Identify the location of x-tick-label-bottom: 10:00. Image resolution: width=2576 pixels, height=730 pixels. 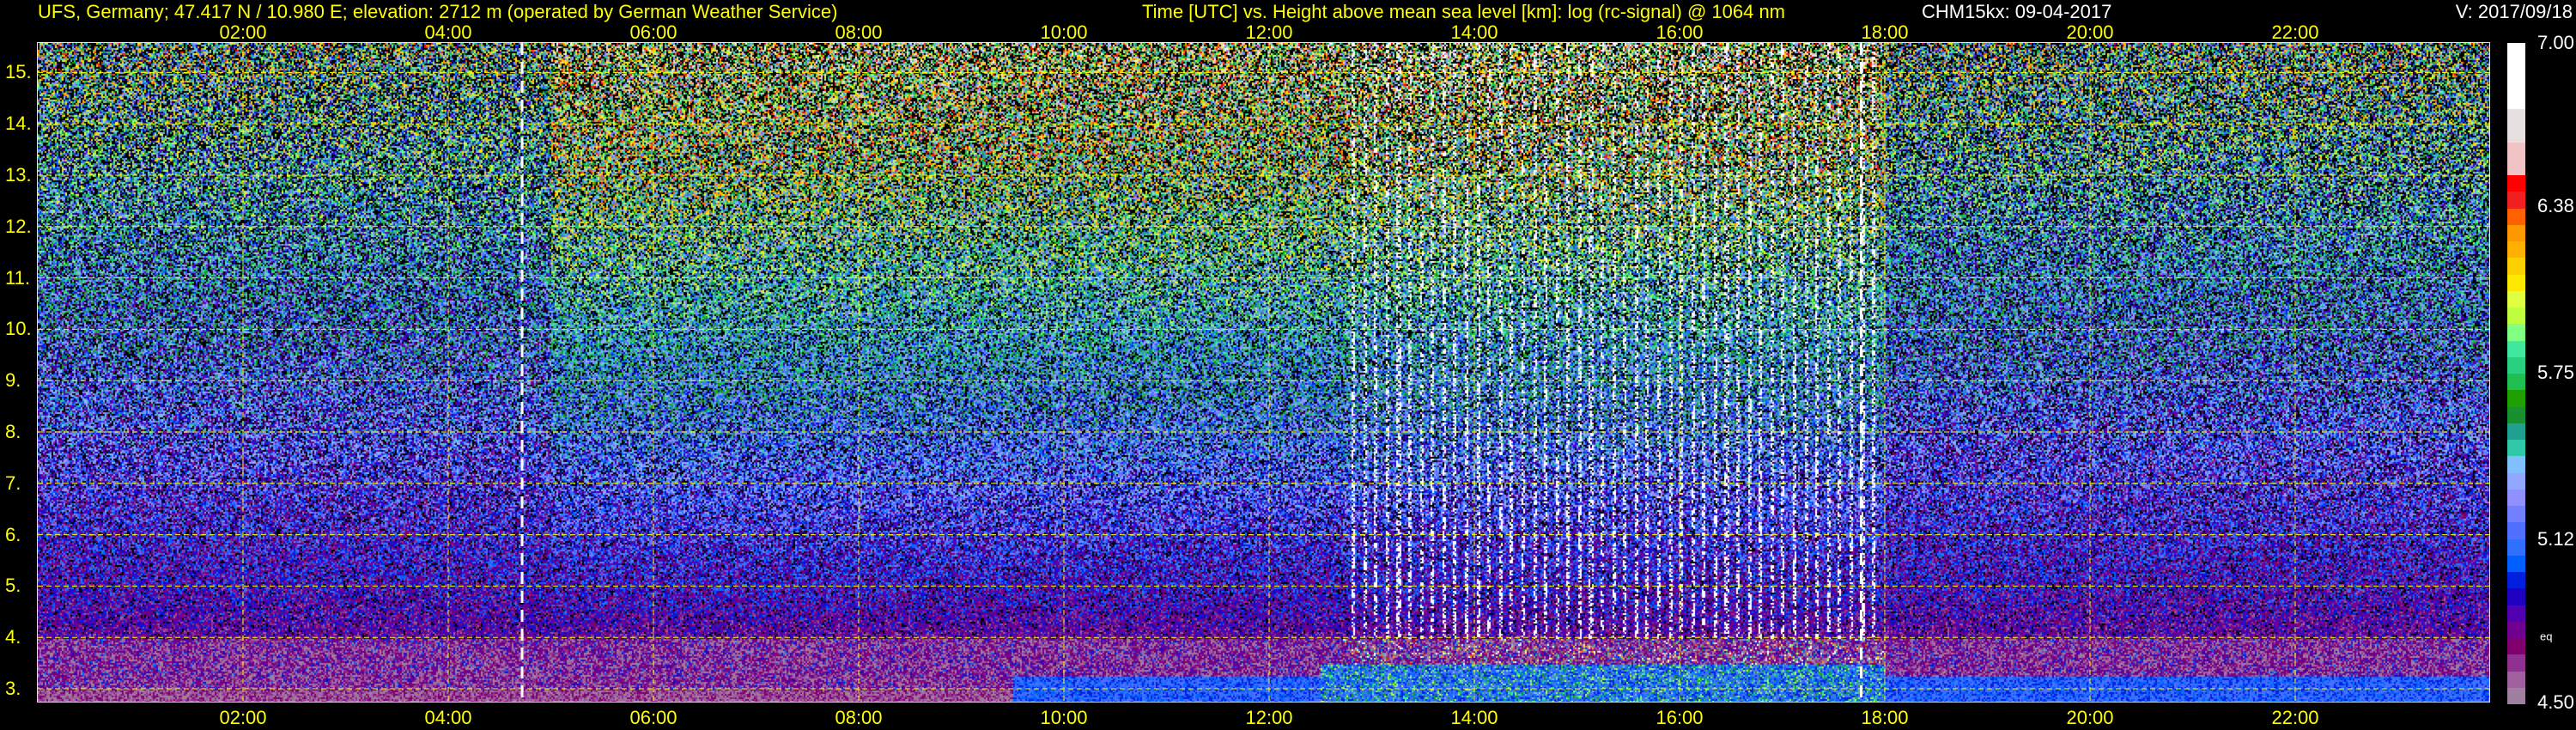
(1064, 717).